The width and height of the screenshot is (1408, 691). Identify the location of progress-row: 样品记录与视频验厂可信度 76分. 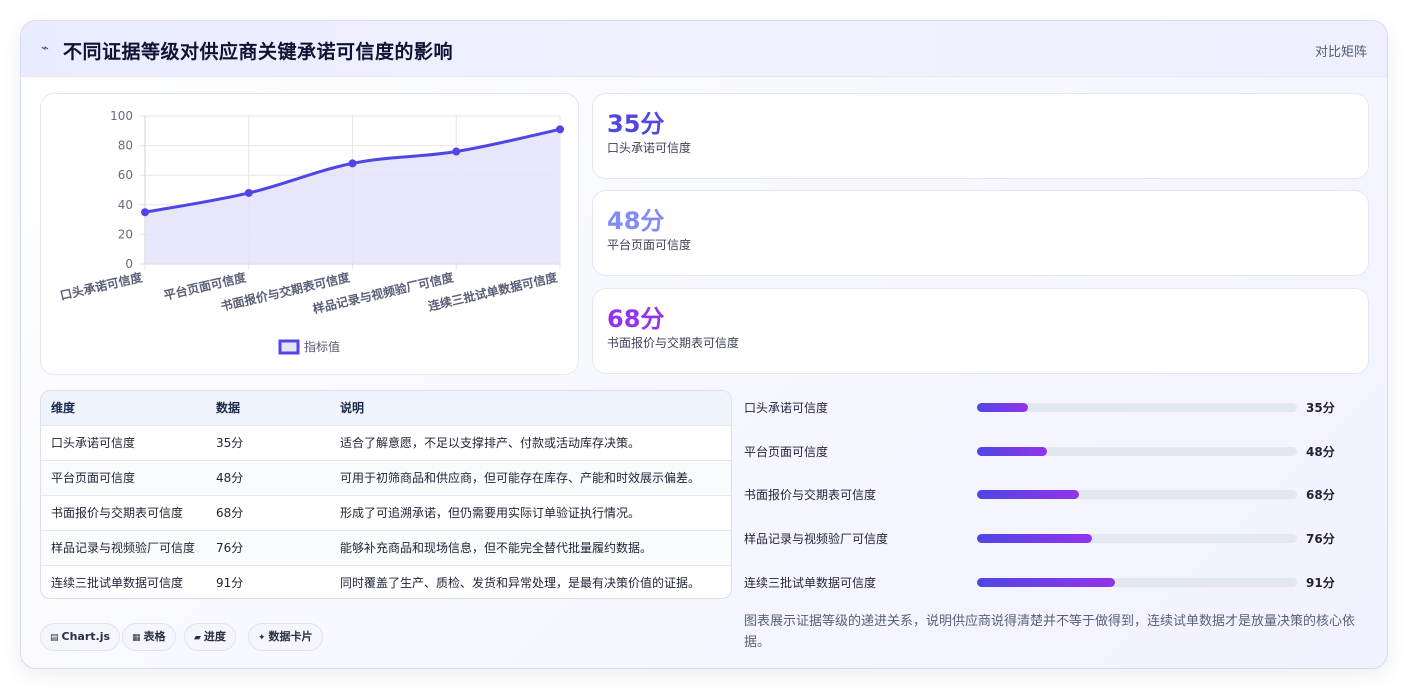
(1044, 538).